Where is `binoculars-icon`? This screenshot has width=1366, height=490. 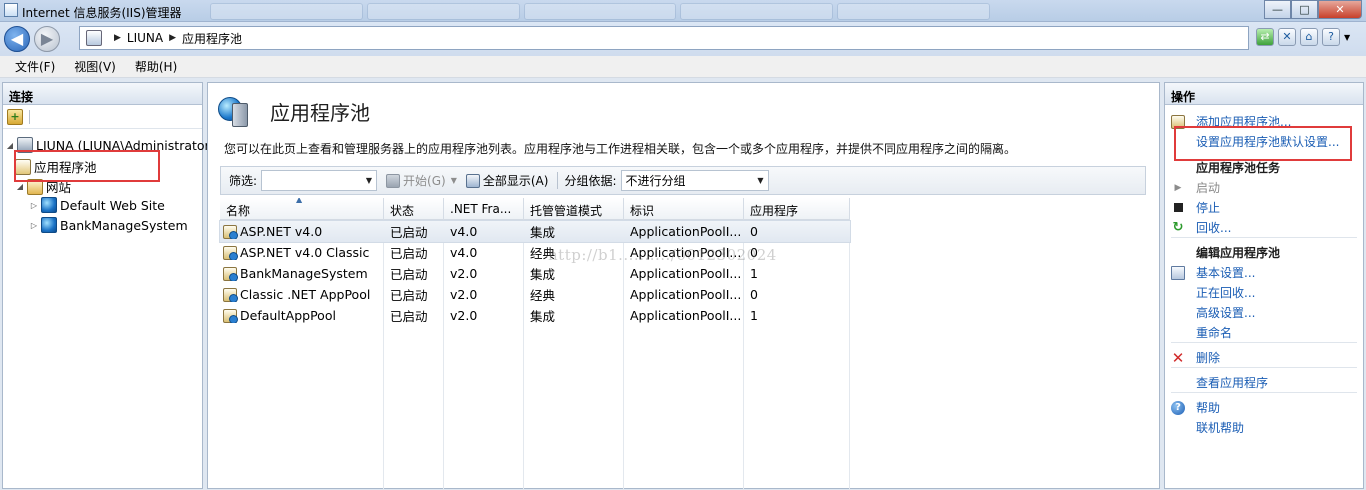
binoculars-icon is located at coordinates (393, 180).